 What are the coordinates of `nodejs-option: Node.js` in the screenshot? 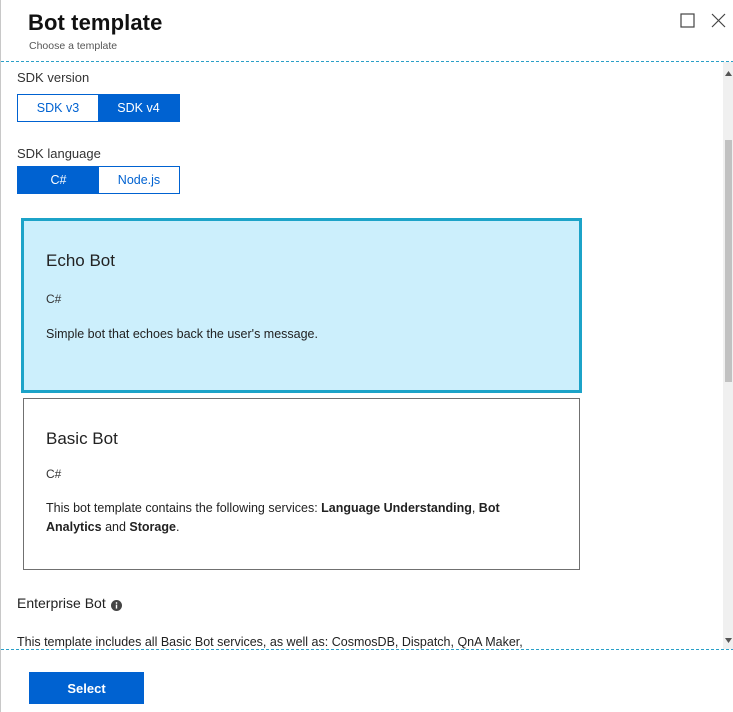 It's located at (139, 180).